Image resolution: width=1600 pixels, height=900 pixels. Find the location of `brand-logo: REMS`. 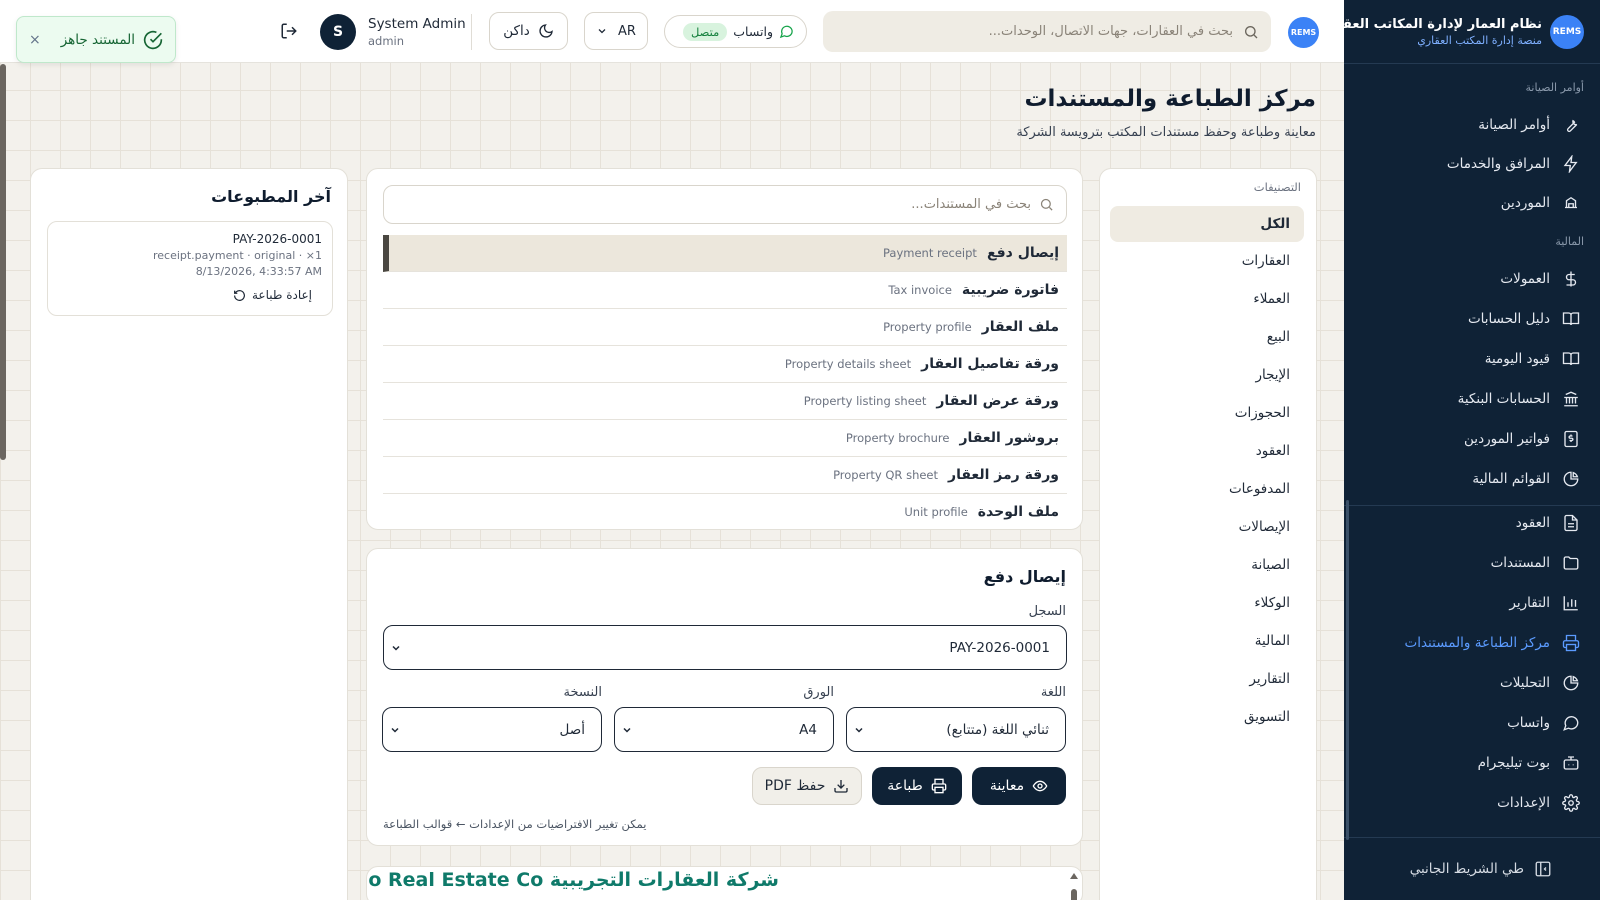

brand-logo: REMS is located at coordinates (1567, 32).